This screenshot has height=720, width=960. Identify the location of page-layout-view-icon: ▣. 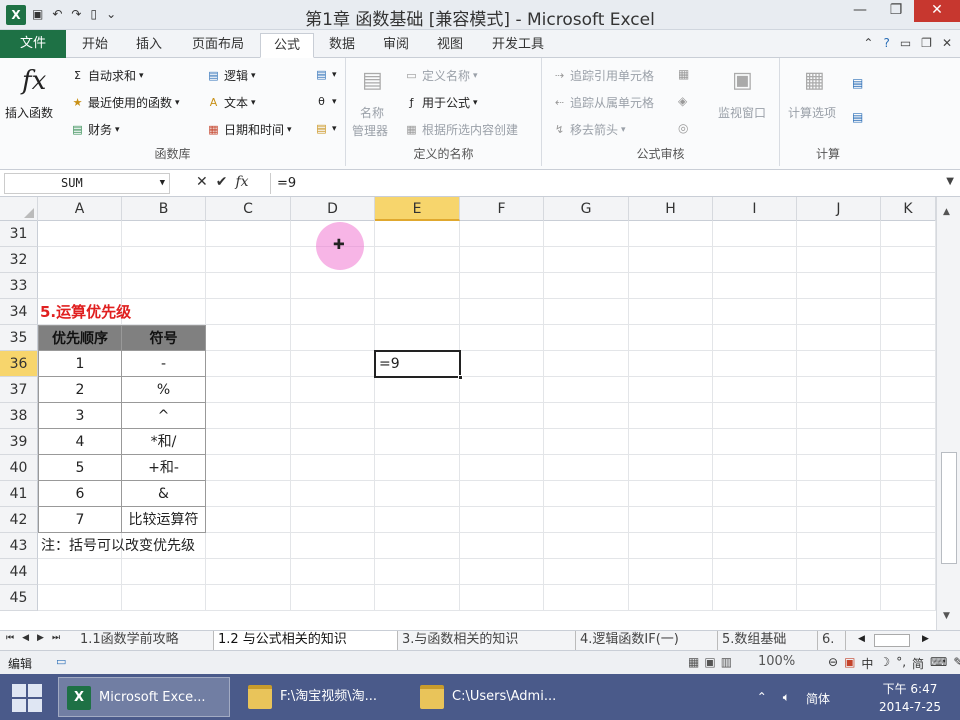
(709, 662).